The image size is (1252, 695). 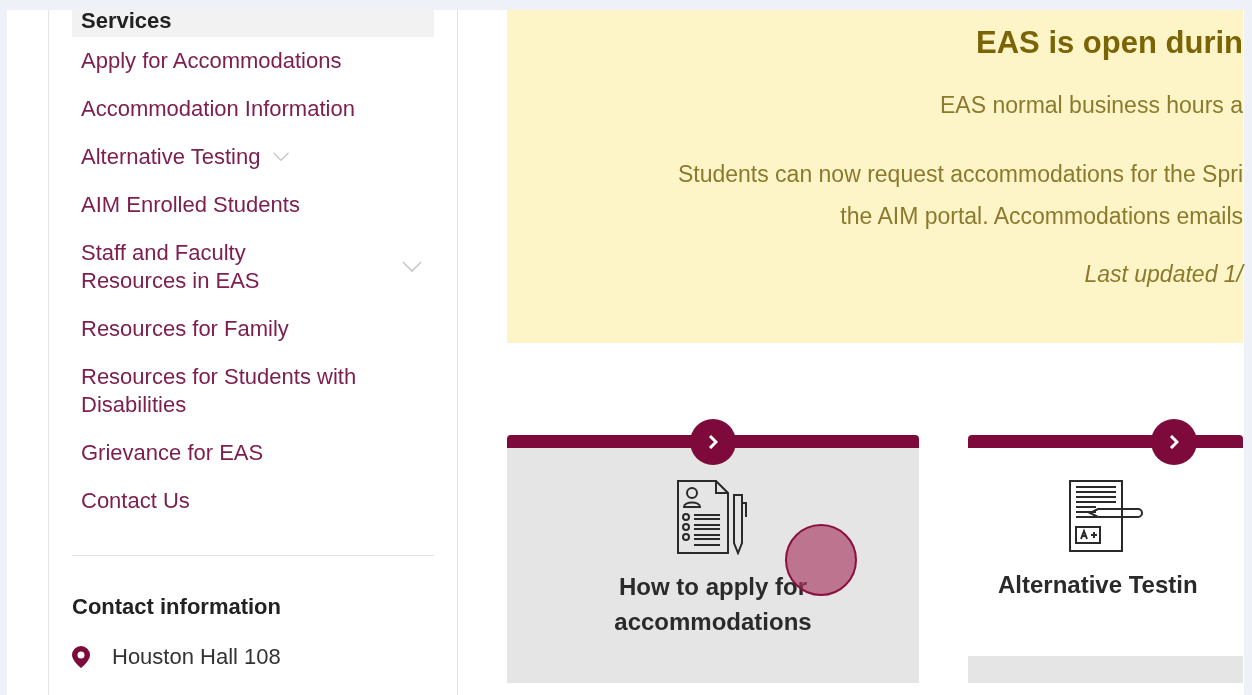 I want to click on notice-text: Students can now request accommodations for the Spri, so click(x=960, y=174).